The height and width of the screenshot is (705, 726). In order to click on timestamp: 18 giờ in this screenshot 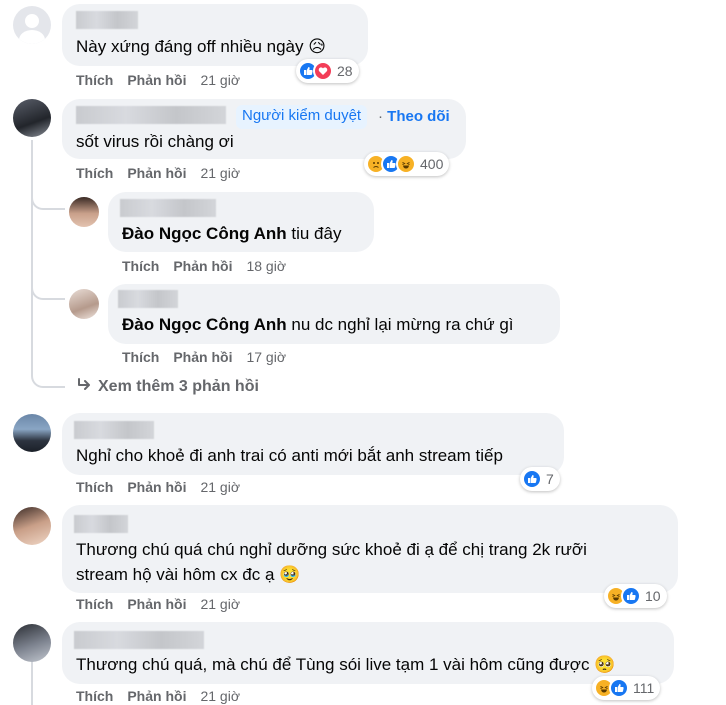, I will do `click(266, 266)`.